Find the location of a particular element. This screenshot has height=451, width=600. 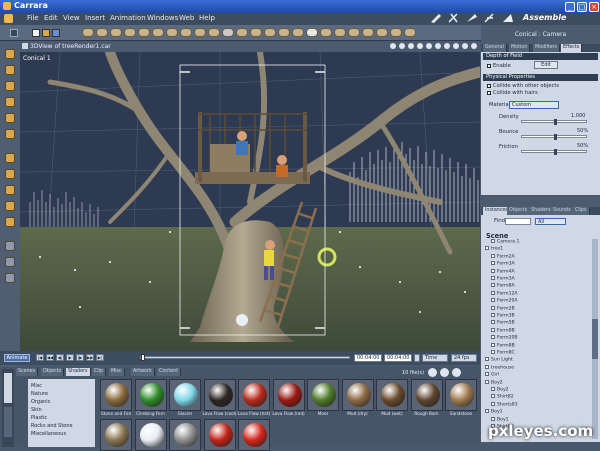

insert-fire-icon is located at coordinates (340, 32).